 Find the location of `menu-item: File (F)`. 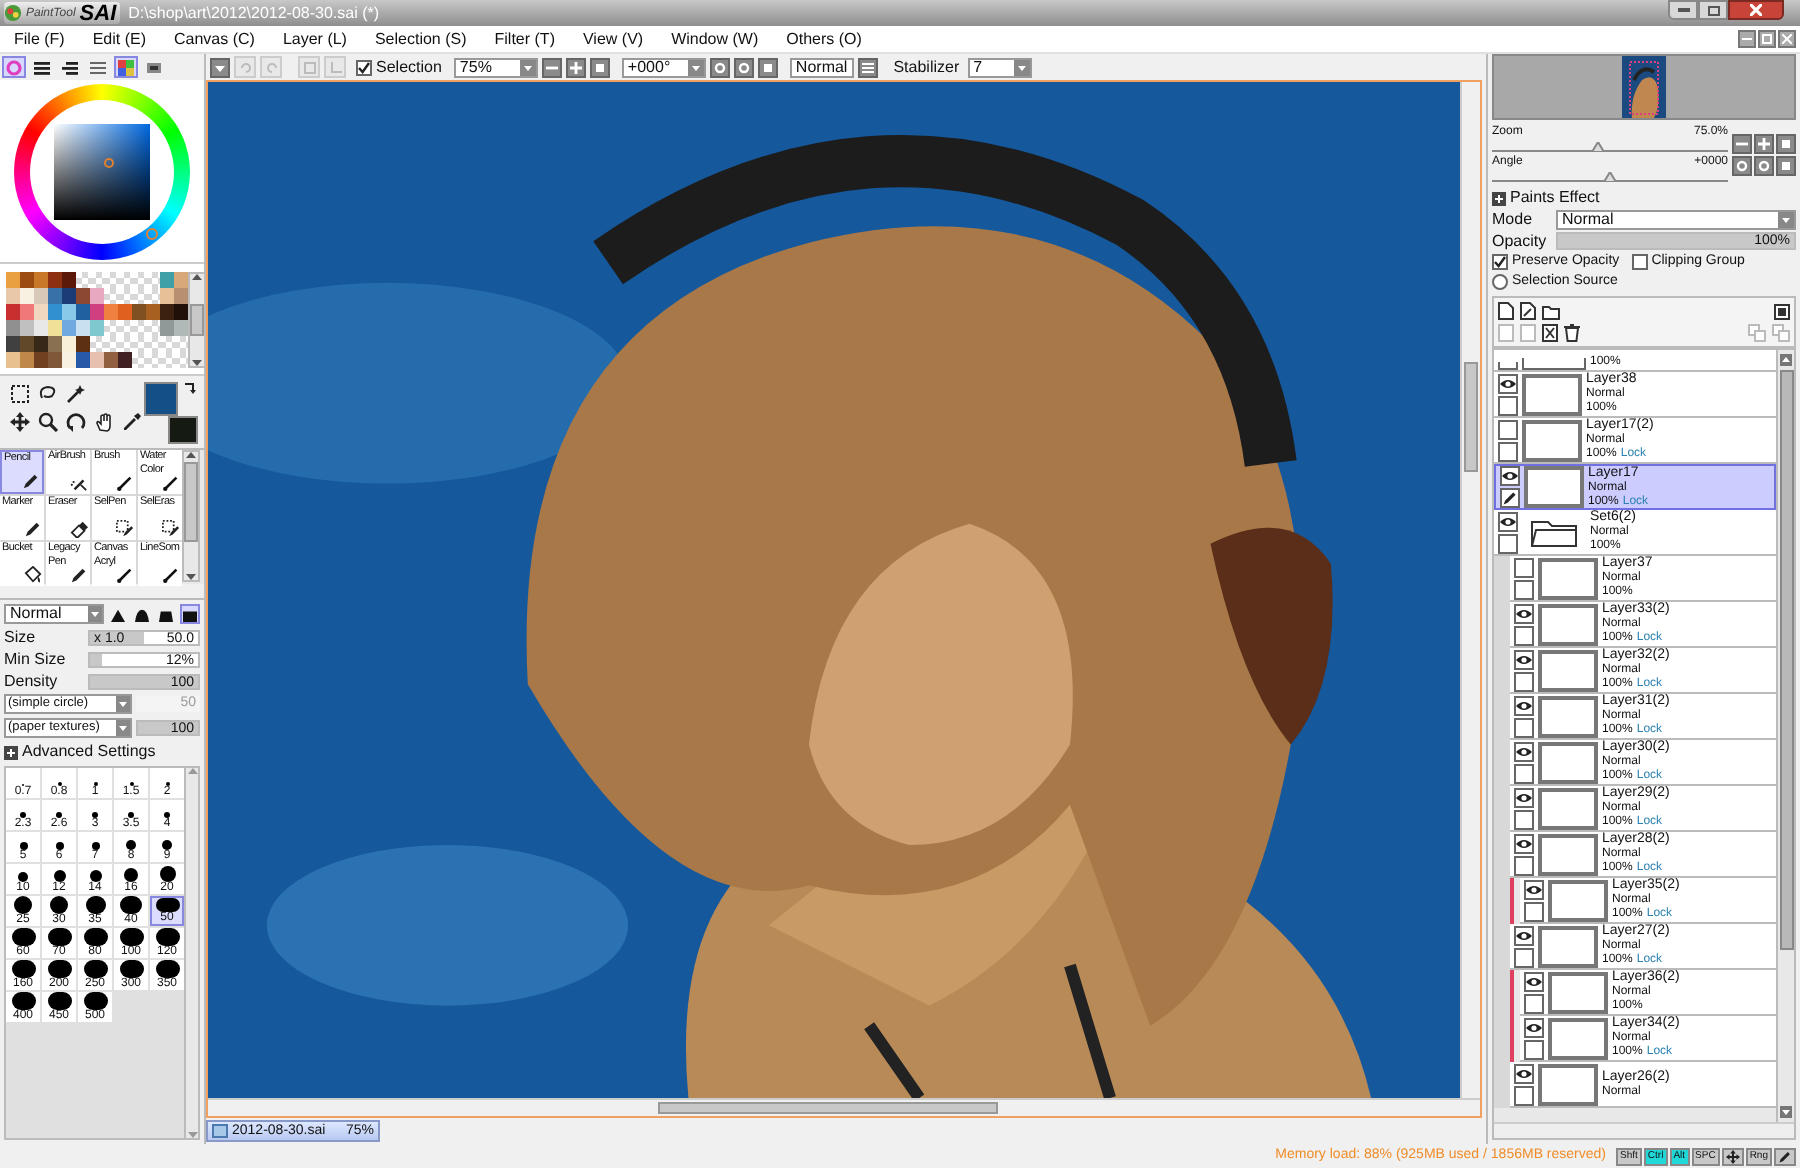

menu-item: File (F) is located at coordinates (39, 39).